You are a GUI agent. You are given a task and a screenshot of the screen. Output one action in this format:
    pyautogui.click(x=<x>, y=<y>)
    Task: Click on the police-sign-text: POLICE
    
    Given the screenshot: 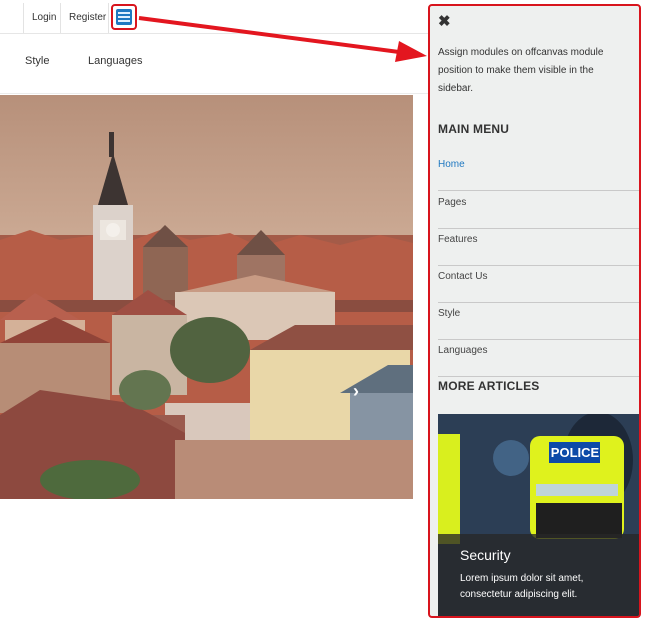 What is the action you would take?
    pyautogui.click(x=575, y=452)
    